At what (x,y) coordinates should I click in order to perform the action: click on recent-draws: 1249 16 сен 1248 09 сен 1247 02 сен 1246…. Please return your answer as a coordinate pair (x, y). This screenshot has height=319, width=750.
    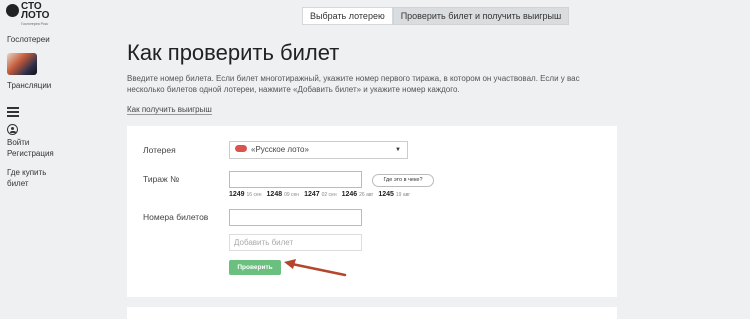
    Looking at the image, I should click on (319, 194).